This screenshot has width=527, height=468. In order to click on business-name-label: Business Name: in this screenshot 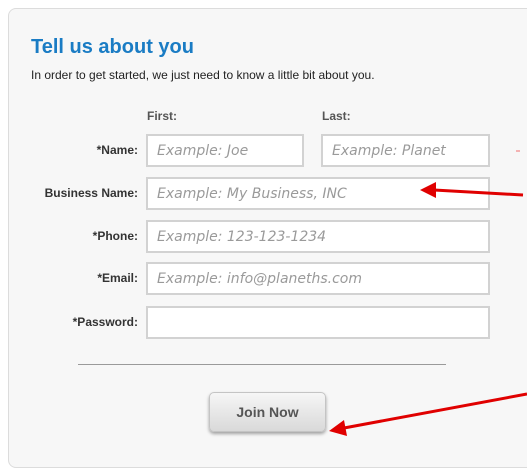, I will do `click(91, 193)`.